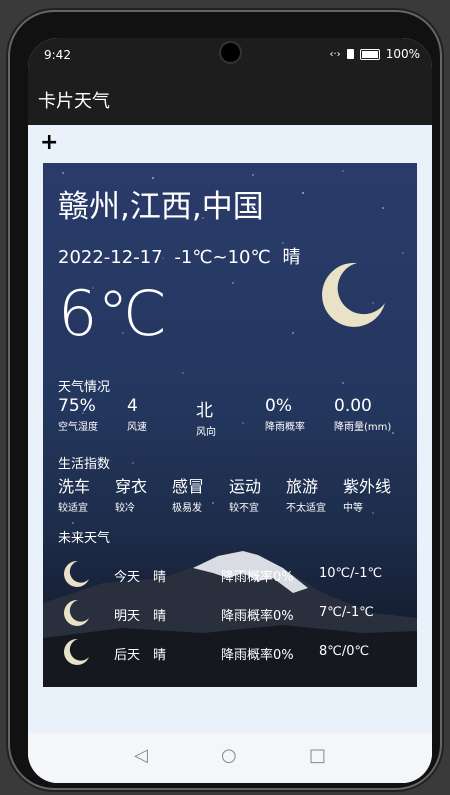  What do you see at coordinates (161, 417) in the screenshot?
I see `detail-wind-speed: 4 风速` at bounding box center [161, 417].